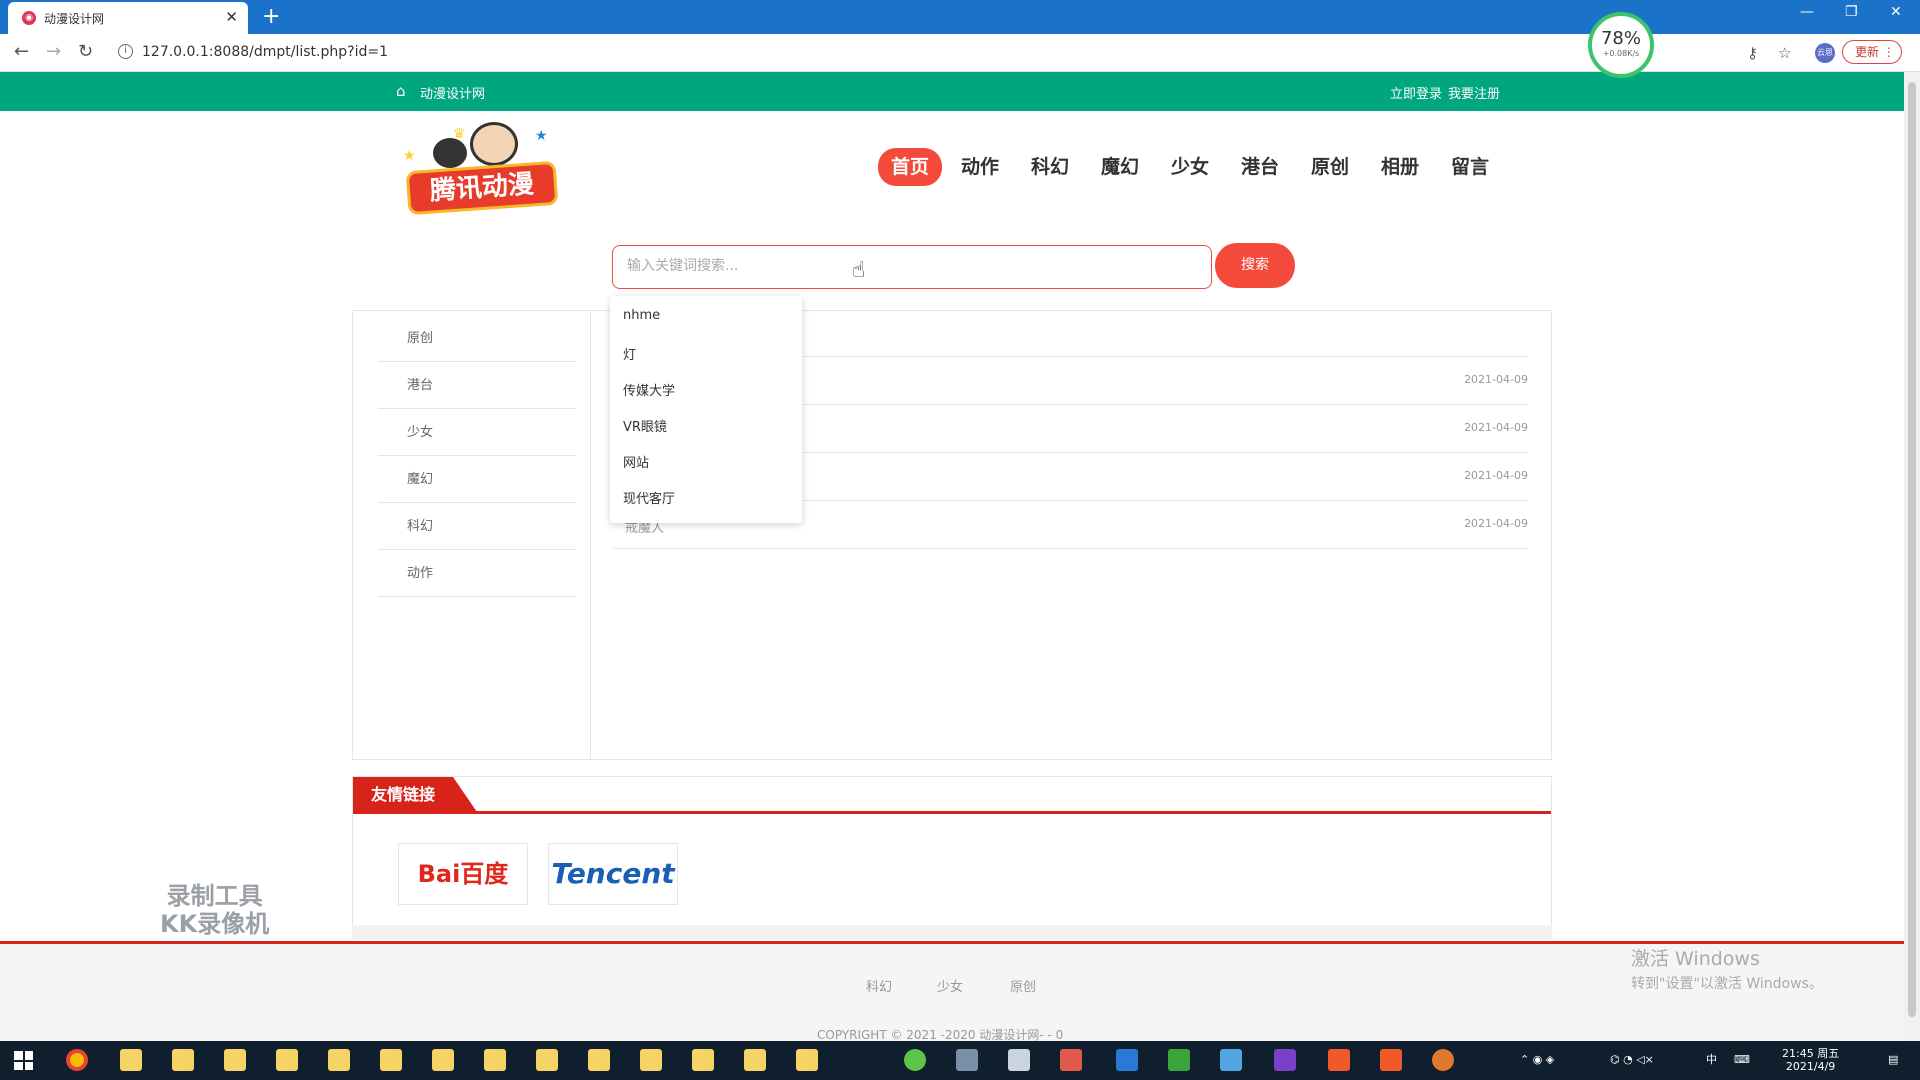 This screenshot has width=1920, height=1080. What do you see at coordinates (463, 874) in the screenshot?
I see `baidu-link: Bai百度` at bounding box center [463, 874].